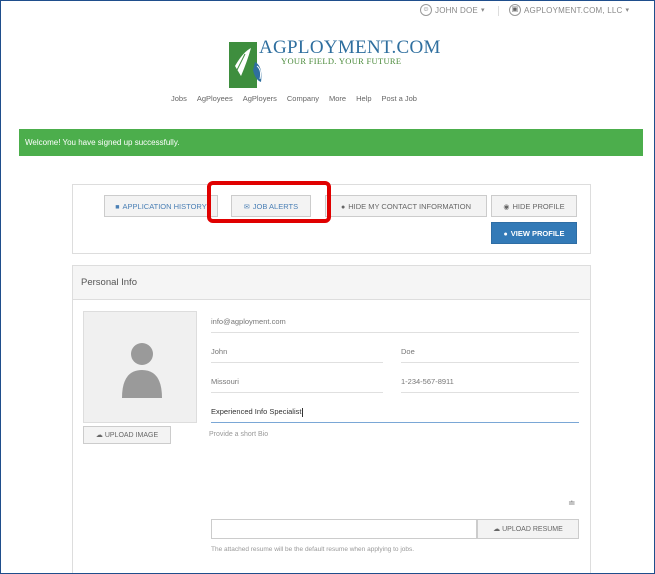 The image size is (655, 574). I want to click on resume-file-input, so click(344, 529).